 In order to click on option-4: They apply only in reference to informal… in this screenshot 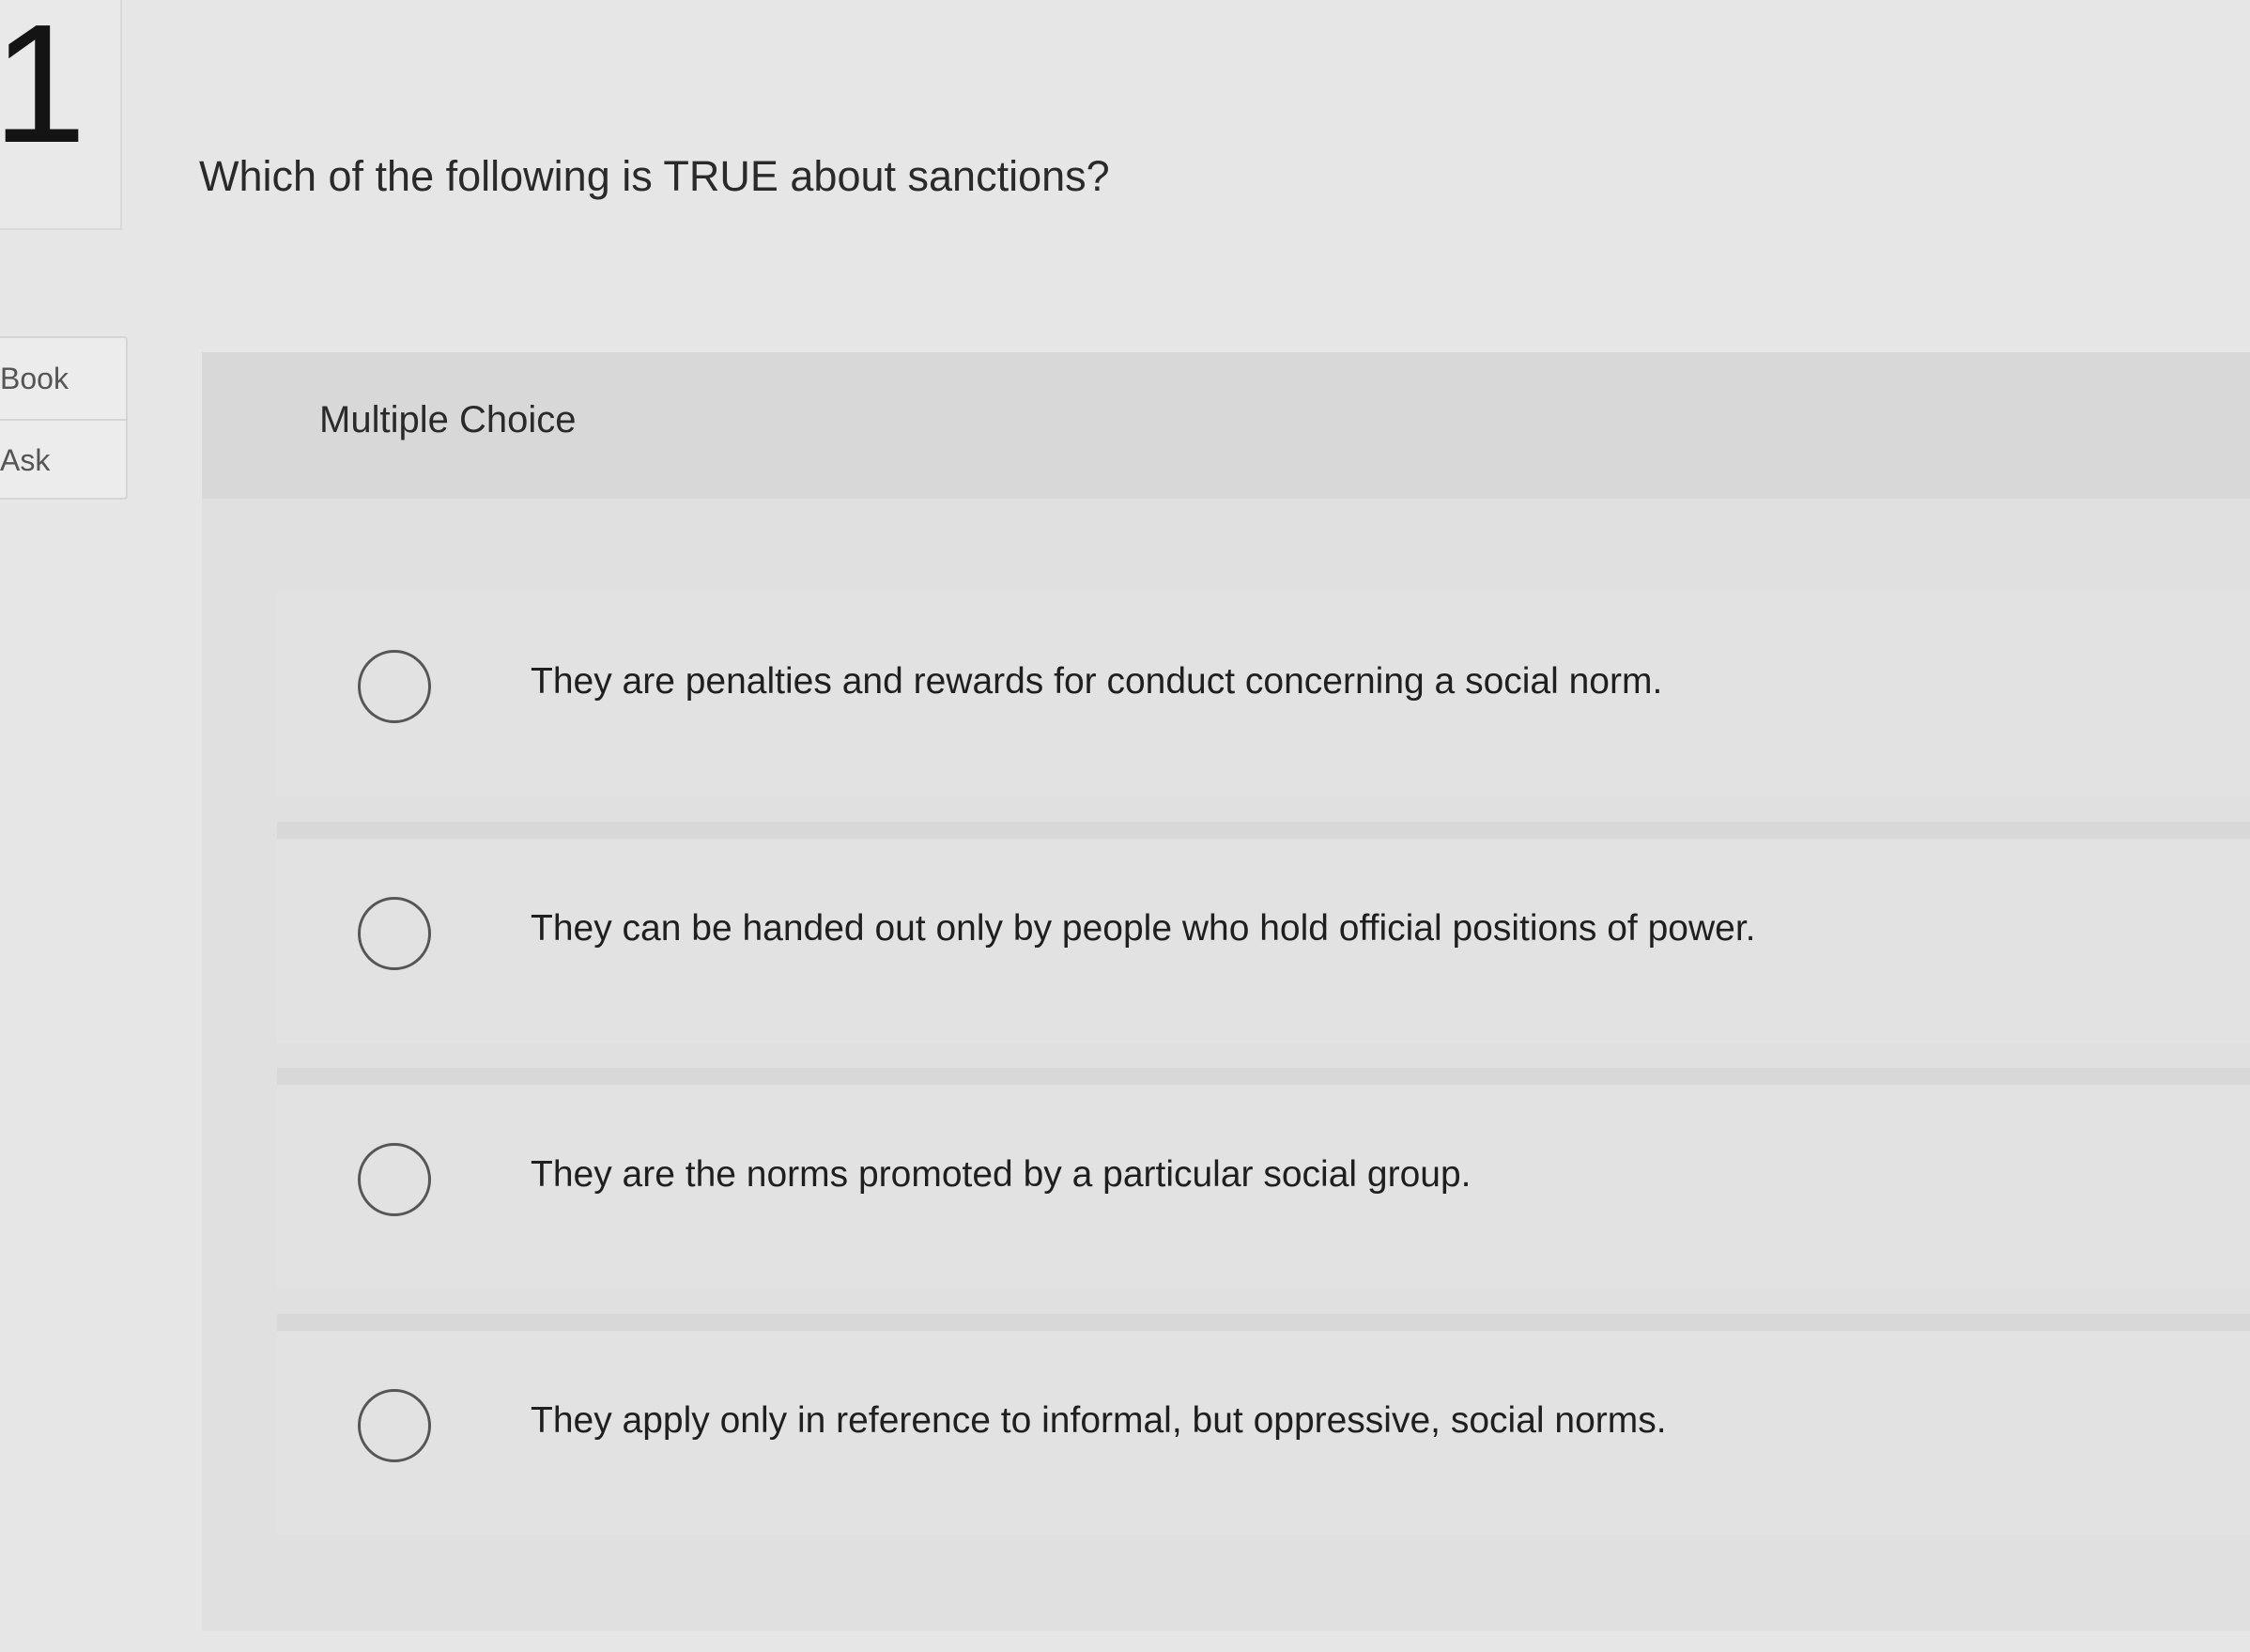, I will do `click(1264, 1433)`.